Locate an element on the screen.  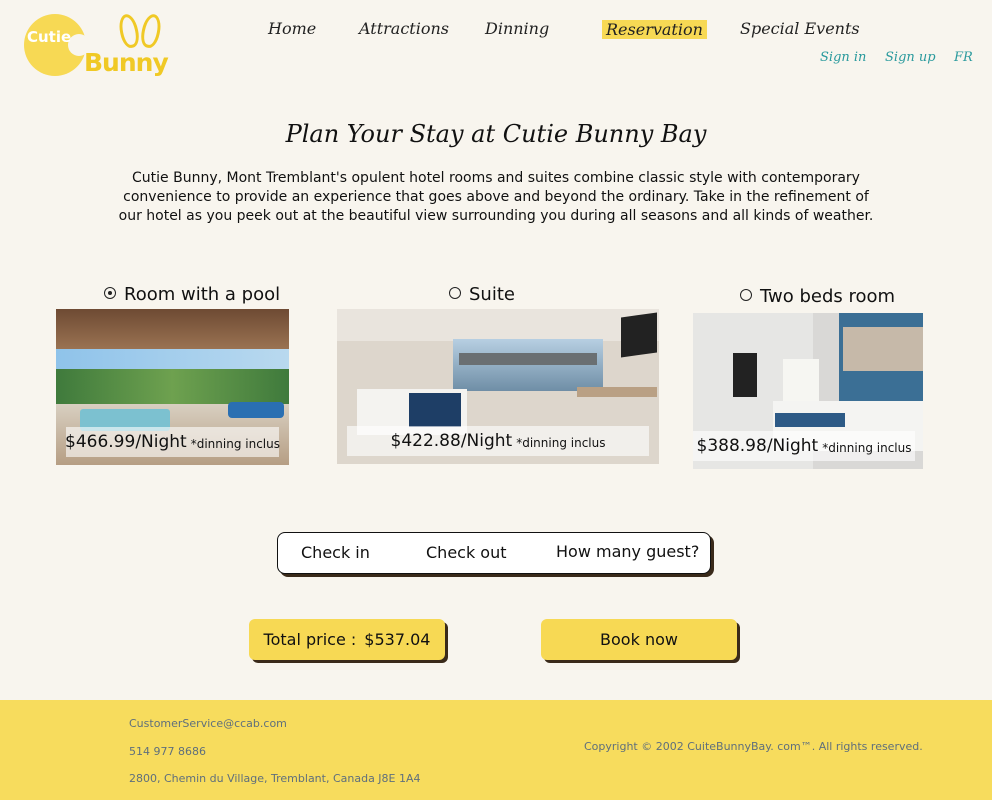
sign-up-link: Sign up is located at coordinates (910, 57).